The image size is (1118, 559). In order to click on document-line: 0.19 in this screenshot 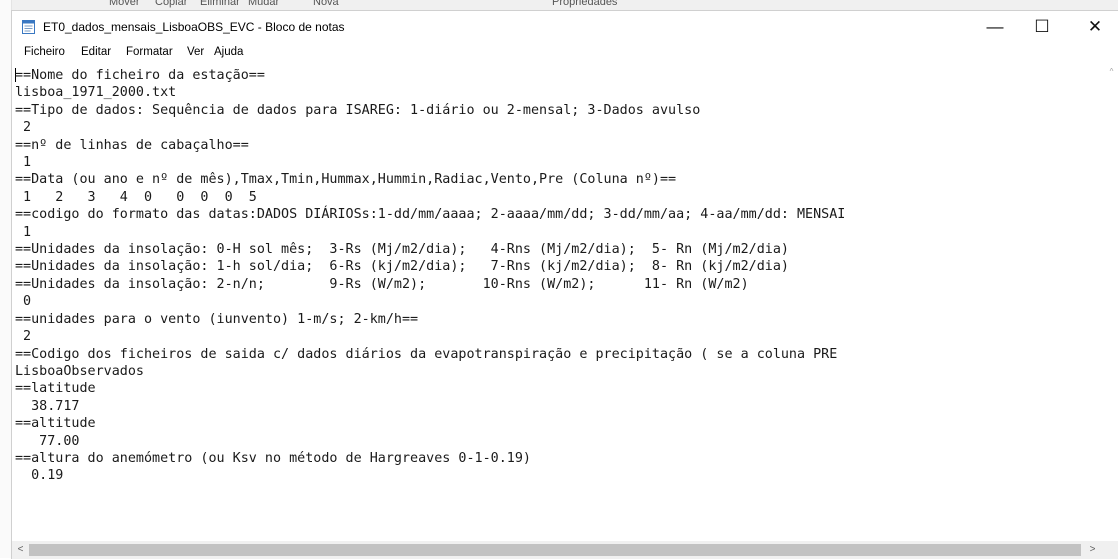, I will do `click(39, 476)`.